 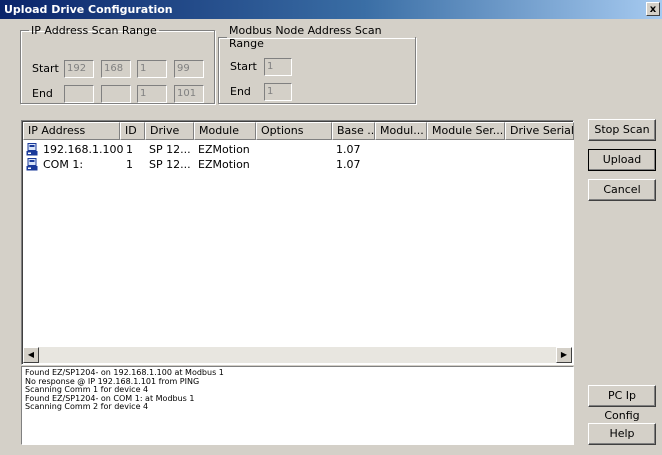 What do you see at coordinates (132, 131) in the screenshot?
I see `column-id: ID` at bounding box center [132, 131].